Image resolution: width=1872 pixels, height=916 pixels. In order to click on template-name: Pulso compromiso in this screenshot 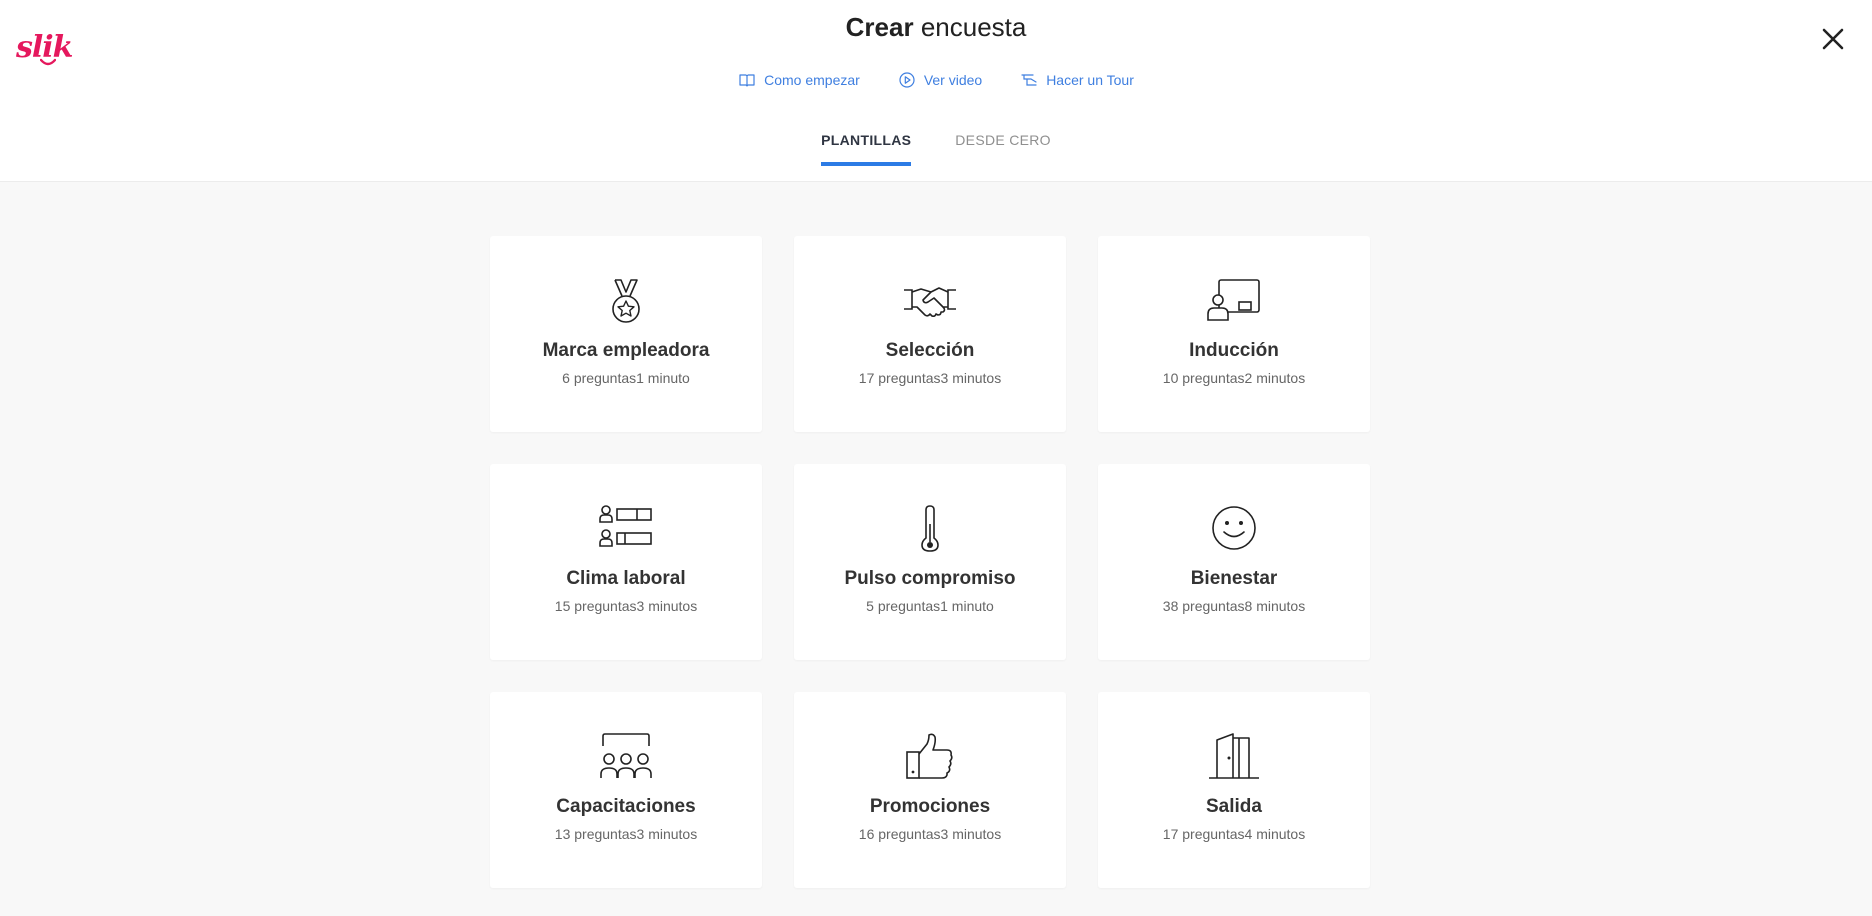, I will do `click(930, 578)`.